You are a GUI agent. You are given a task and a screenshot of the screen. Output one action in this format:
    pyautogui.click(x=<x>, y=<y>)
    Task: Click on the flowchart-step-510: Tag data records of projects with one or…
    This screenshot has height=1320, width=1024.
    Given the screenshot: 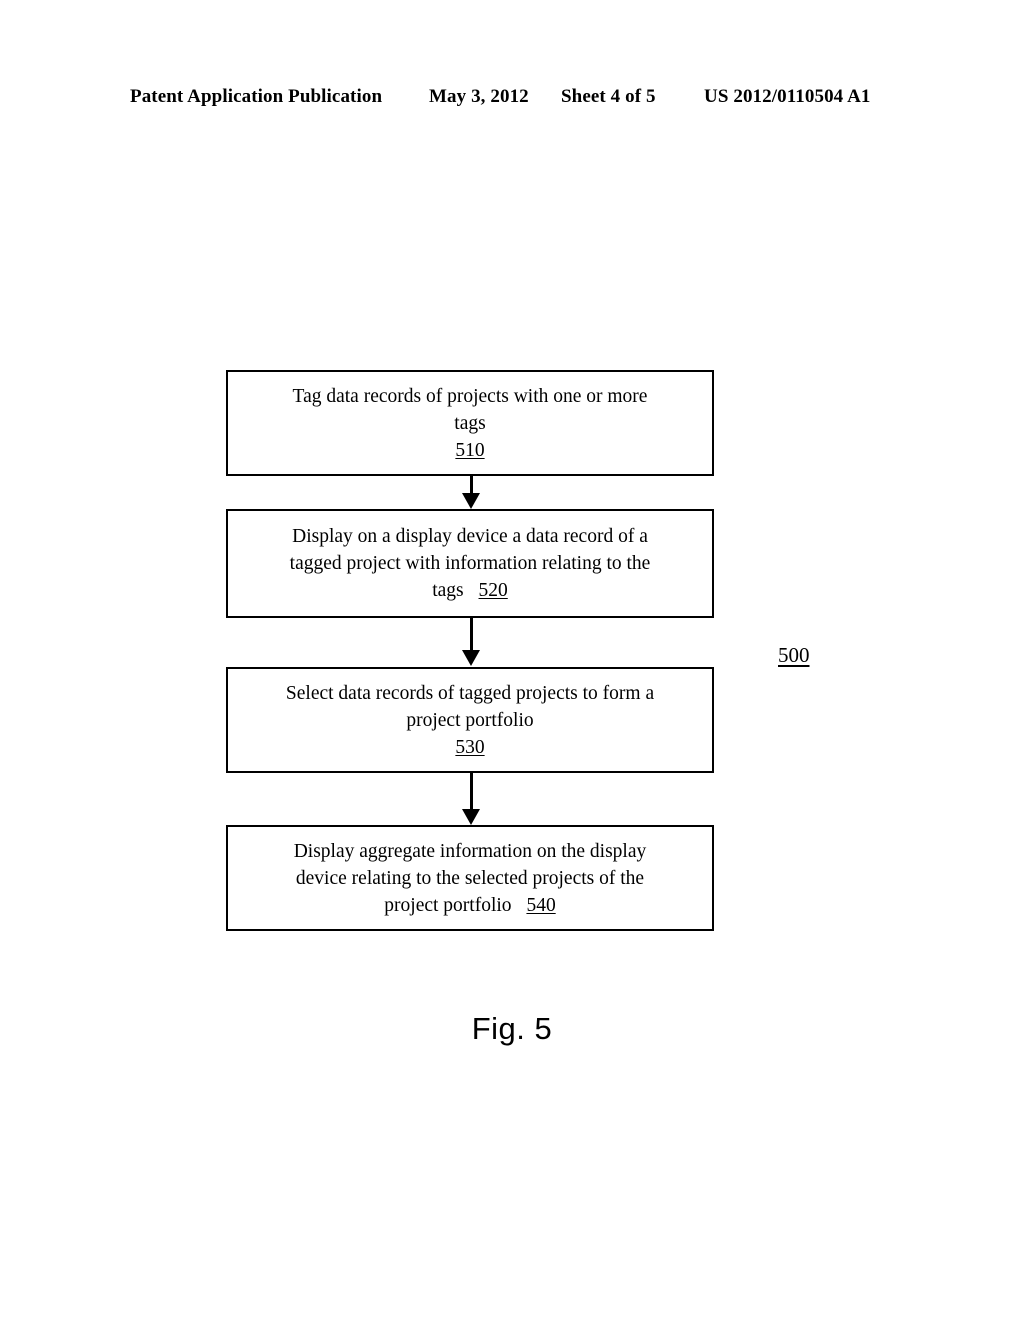 What is the action you would take?
    pyautogui.click(x=470, y=423)
    